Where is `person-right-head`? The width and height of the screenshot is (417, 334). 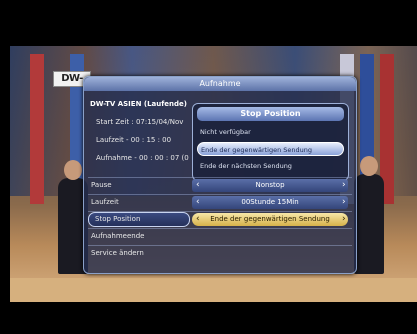 person-right-head is located at coordinates (369, 166).